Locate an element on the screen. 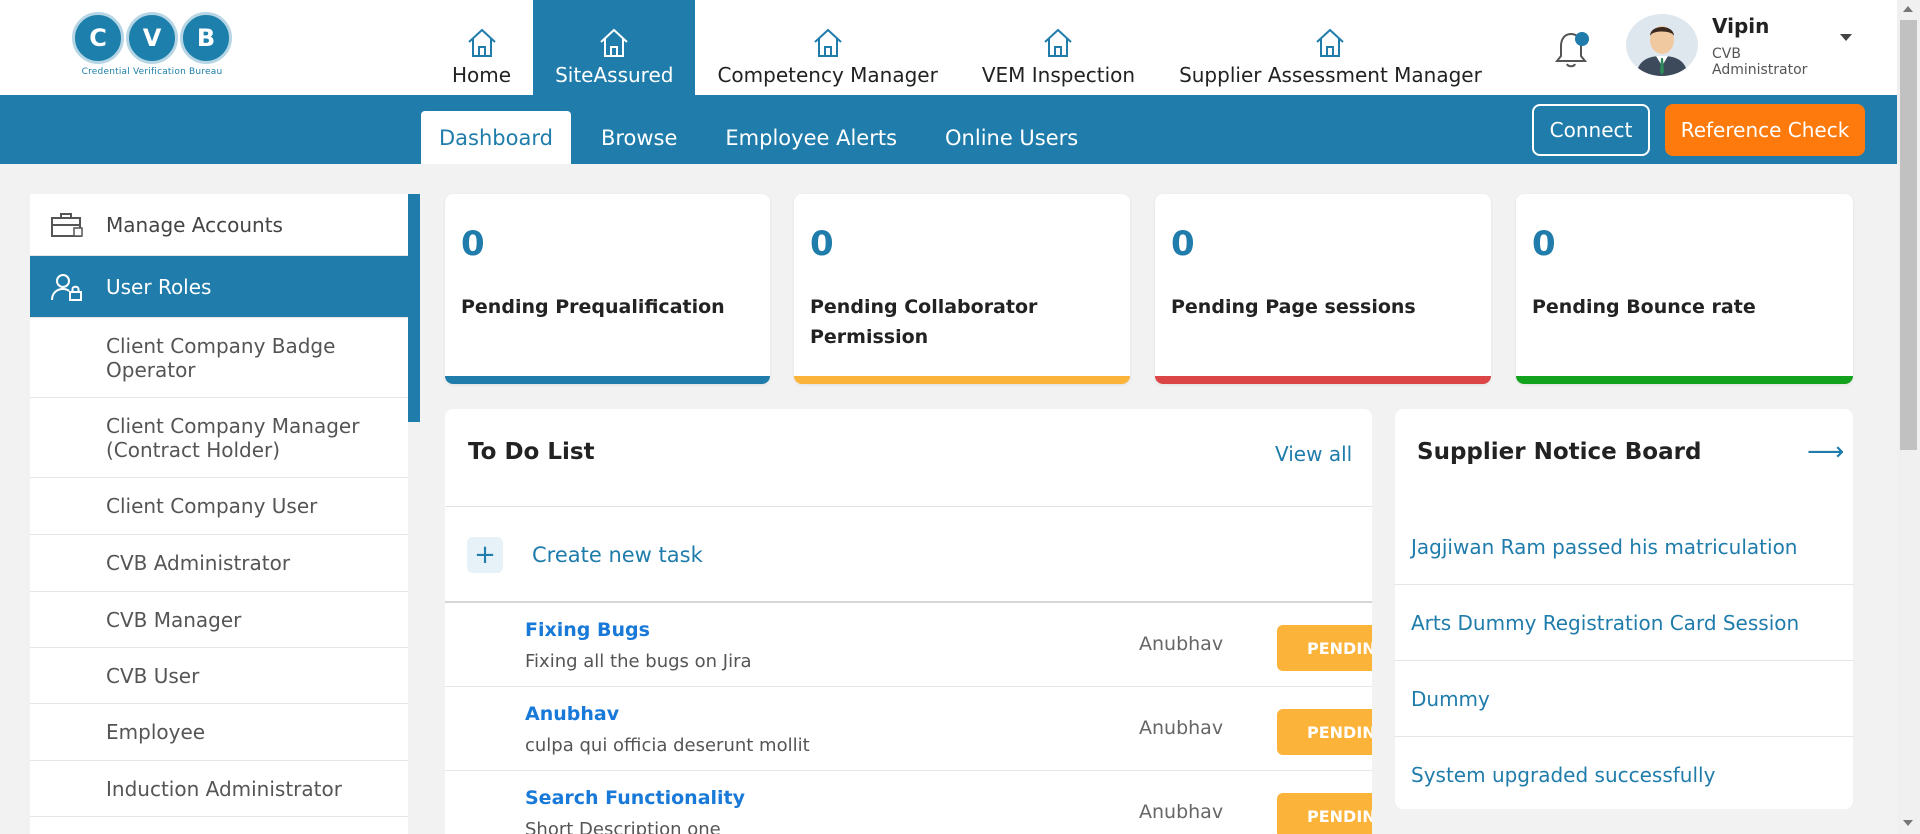 The width and height of the screenshot is (1920, 834). task-description: Fixing all the bugs on Jira is located at coordinates (638, 661).